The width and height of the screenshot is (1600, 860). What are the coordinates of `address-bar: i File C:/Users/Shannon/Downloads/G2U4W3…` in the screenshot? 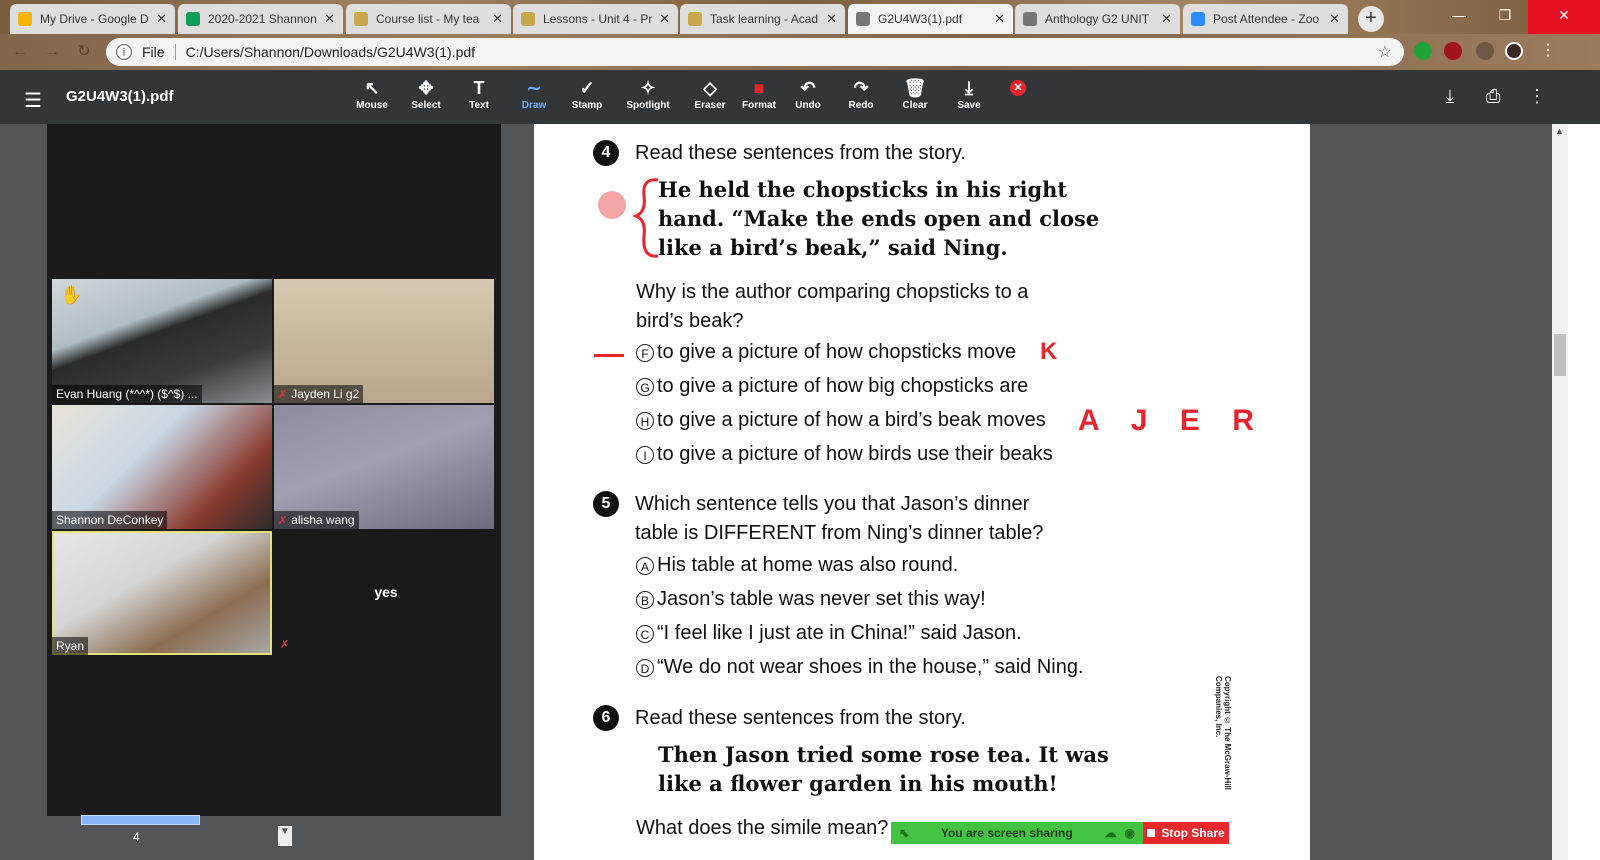 It's located at (755, 52).